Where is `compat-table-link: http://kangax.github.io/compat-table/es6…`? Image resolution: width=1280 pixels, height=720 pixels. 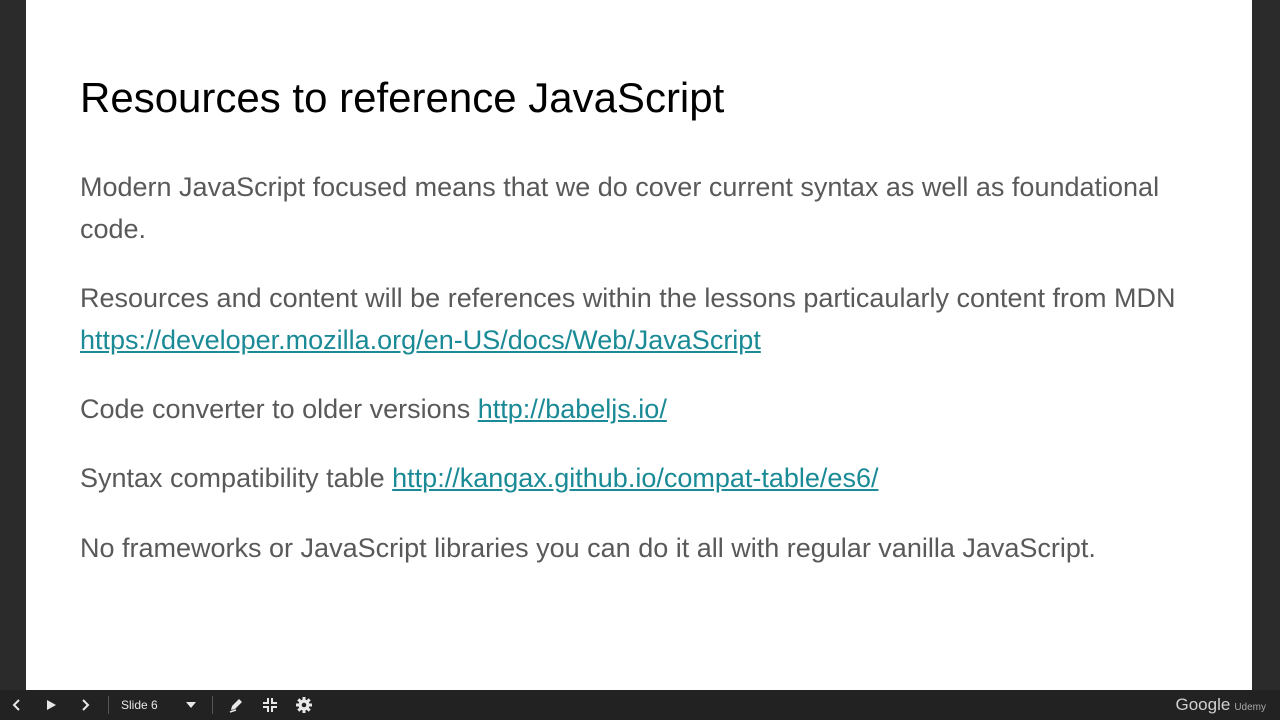 compat-table-link: http://kangax.github.io/compat-table/es6… is located at coordinates (635, 478).